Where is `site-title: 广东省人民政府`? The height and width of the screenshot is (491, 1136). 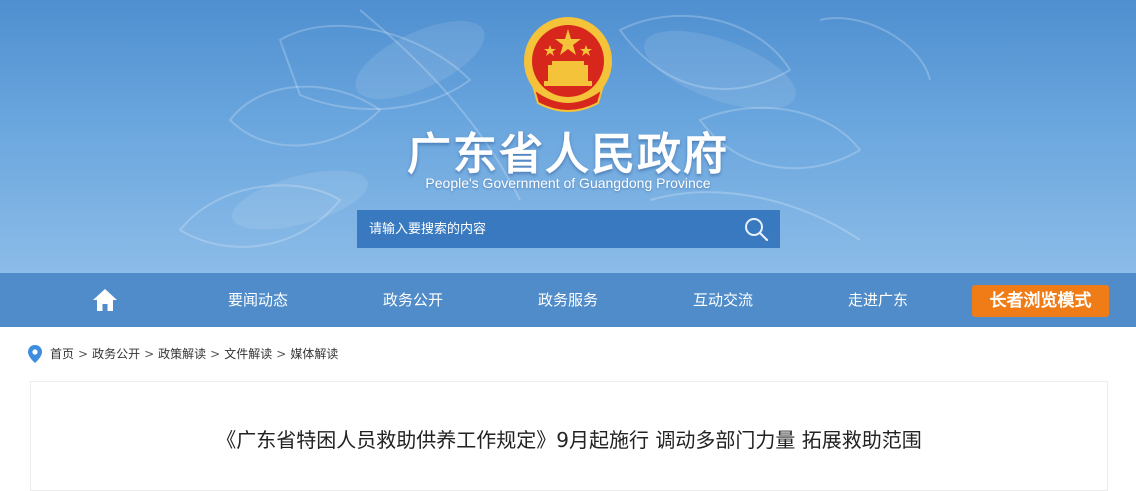
site-title: 广东省人民政府 is located at coordinates (568, 154).